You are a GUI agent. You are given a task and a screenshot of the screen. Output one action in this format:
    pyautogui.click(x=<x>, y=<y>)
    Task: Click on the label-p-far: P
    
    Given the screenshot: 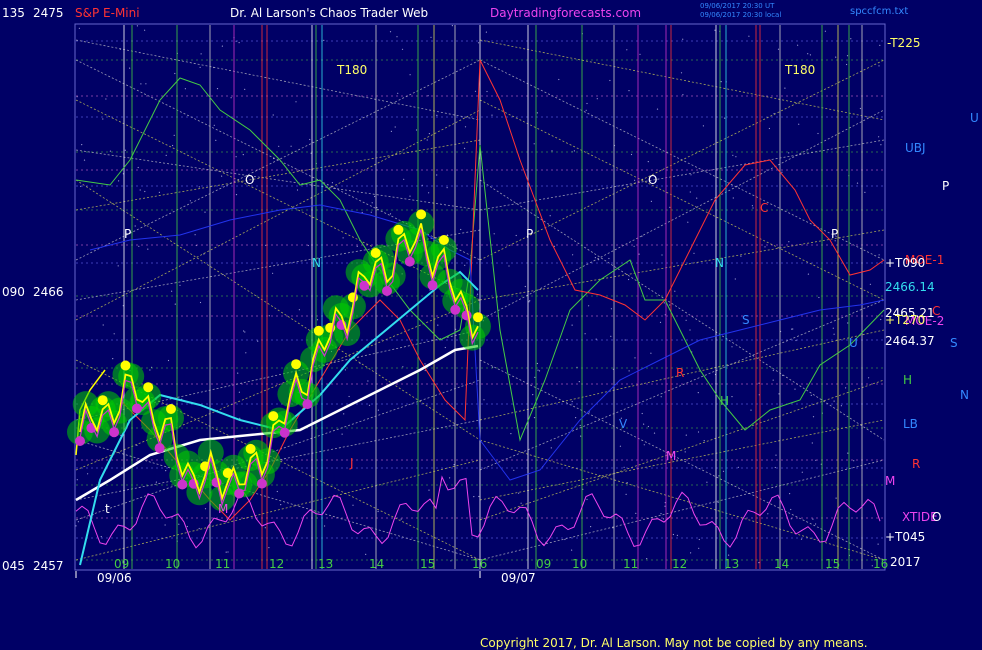 What is the action you would take?
    pyautogui.click(x=945, y=186)
    